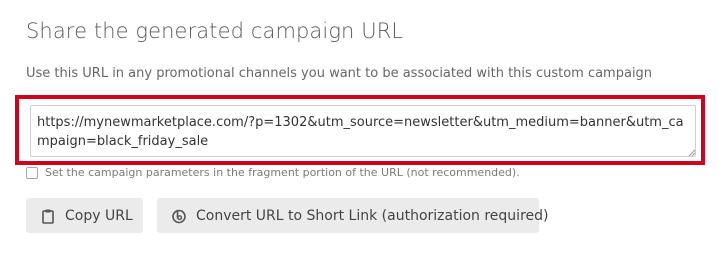  Describe the element at coordinates (99, 215) in the screenshot. I see `copy-url-label: Copy URL` at that location.